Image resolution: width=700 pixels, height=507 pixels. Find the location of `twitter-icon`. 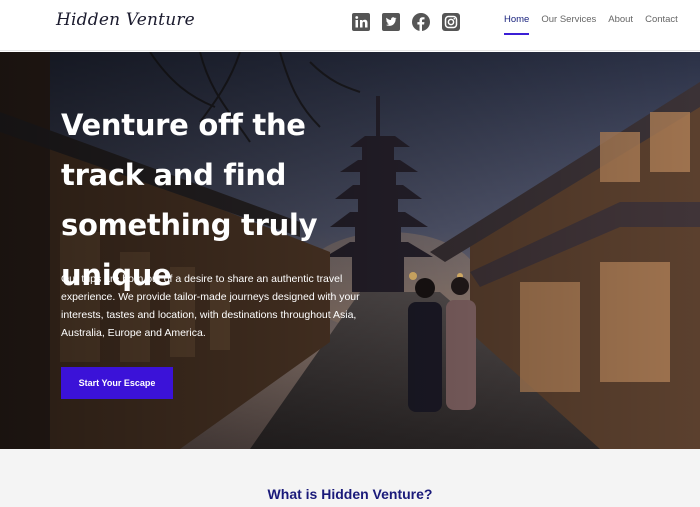

twitter-icon is located at coordinates (391, 22).